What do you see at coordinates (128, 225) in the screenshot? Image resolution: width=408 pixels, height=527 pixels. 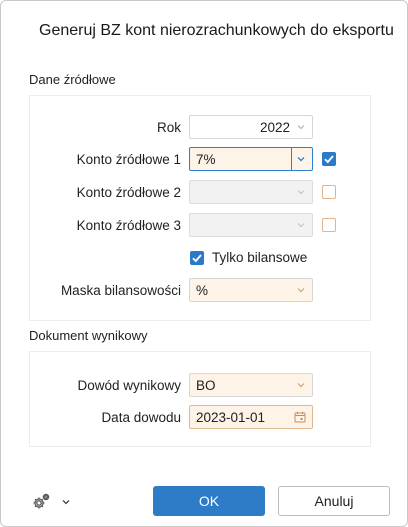 I see `konto3-label: Konto źródłowe 3` at bounding box center [128, 225].